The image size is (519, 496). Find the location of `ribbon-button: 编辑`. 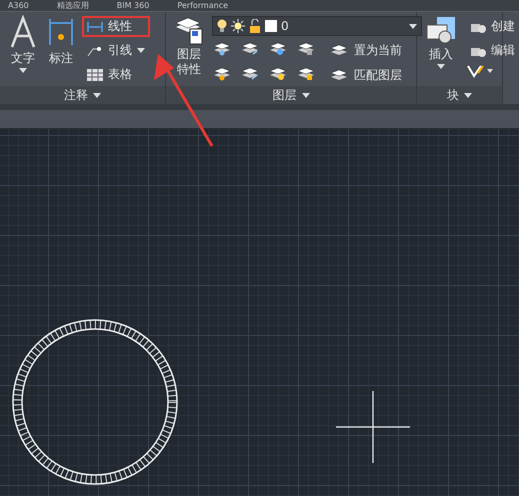

ribbon-button: 编辑 is located at coordinates (492, 50).